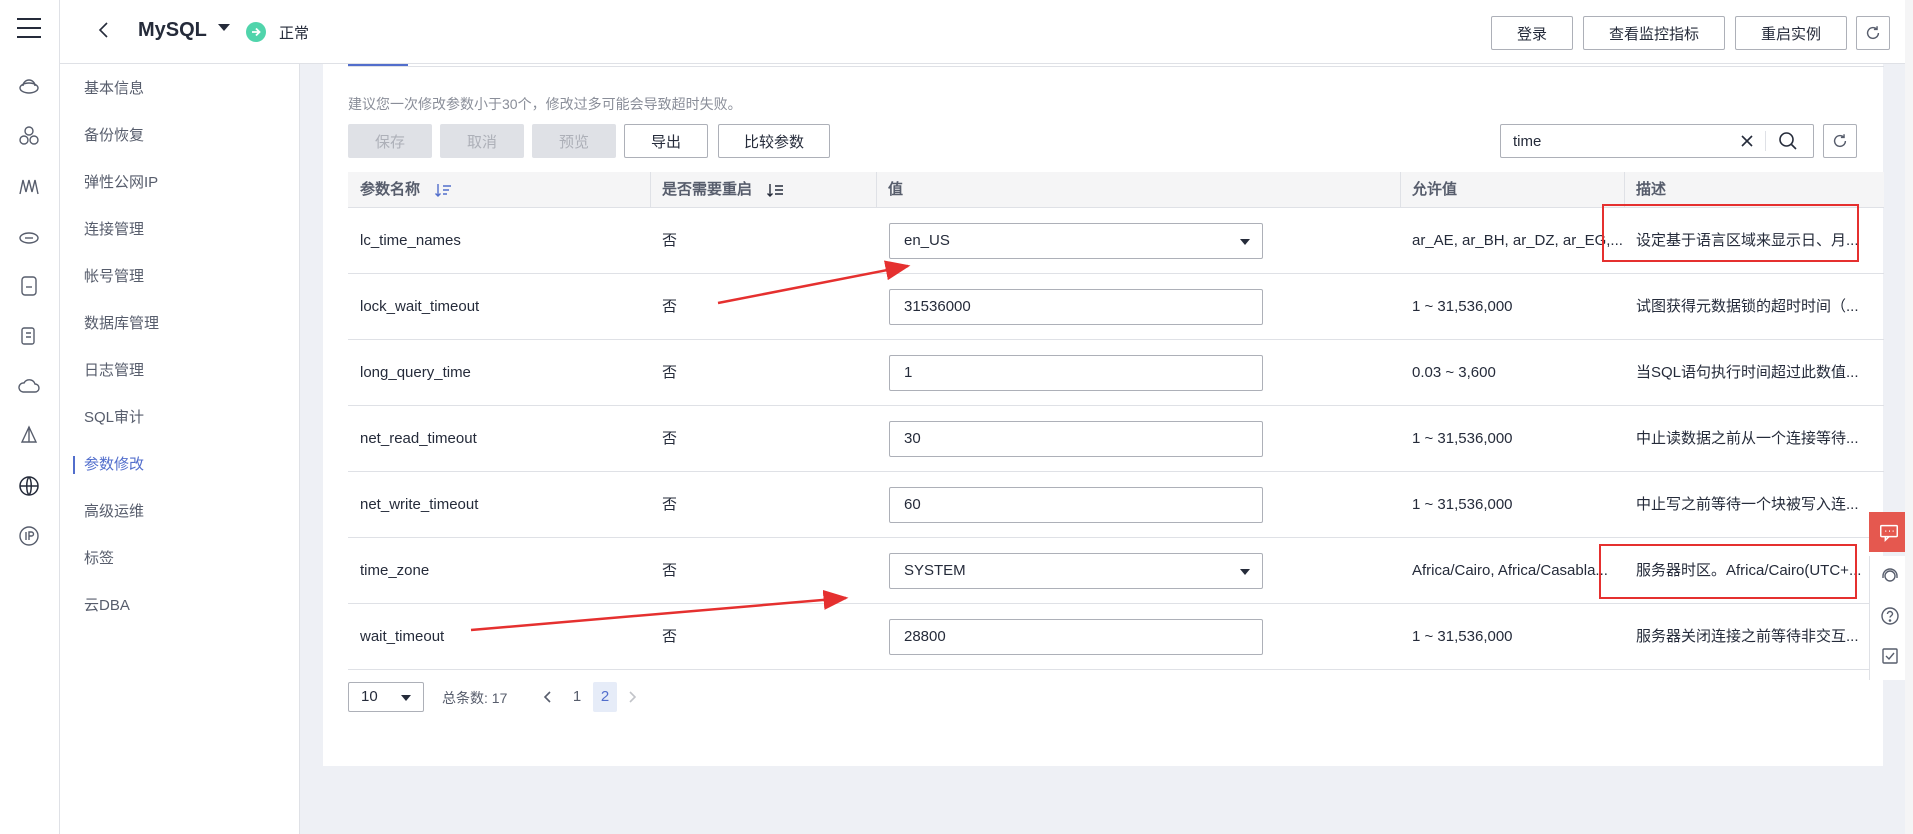 This screenshot has height=834, width=1913. Describe the element at coordinates (180, 183) in the screenshot. I see `submenu-item-eip: 弹性公网IP` at that location.